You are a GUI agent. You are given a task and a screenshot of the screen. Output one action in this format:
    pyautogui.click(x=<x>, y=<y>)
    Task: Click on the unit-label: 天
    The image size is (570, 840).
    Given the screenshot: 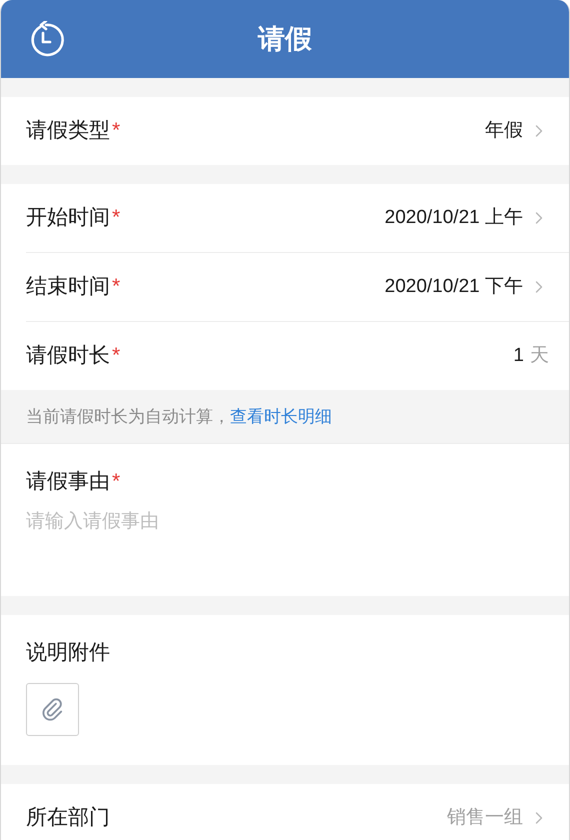 What is the action you would take?
    pyautogui.click(x=539, y=356)
    